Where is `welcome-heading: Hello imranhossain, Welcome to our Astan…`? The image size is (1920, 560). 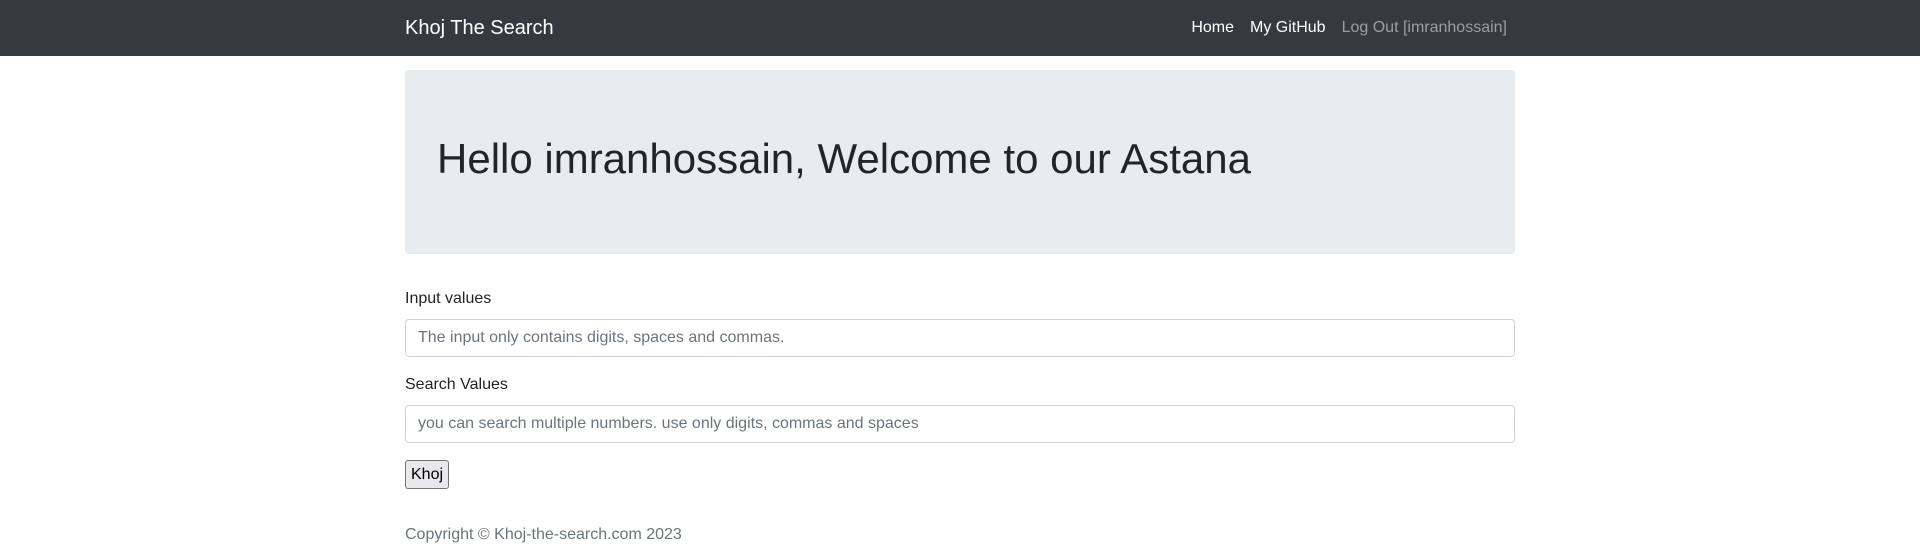 welcome-heading: Hello imranhossain, Welcome to our Astan… is located at coordinates (844, 158).